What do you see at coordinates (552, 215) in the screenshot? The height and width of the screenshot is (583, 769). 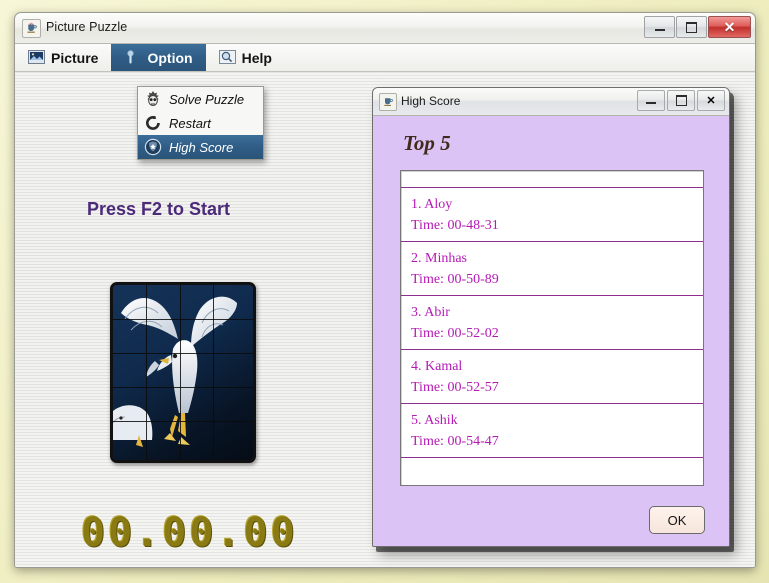 I see `list-item: 1. Aloy Time: 00-48-31` at bounding box center [552, 215].